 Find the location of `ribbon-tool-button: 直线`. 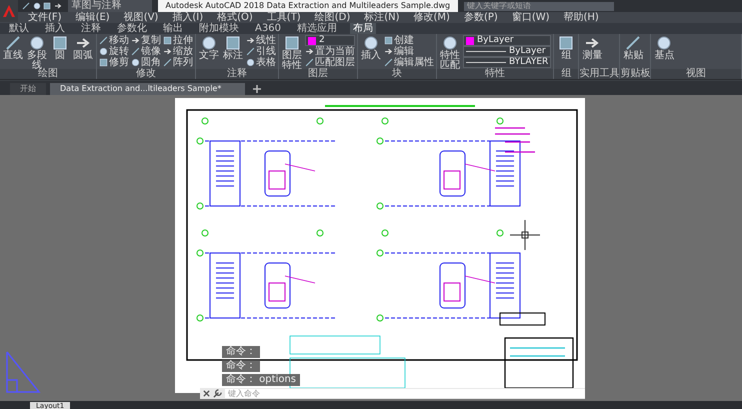

ribbon-tool-button: 直线 is located at coordinates (13, 48).